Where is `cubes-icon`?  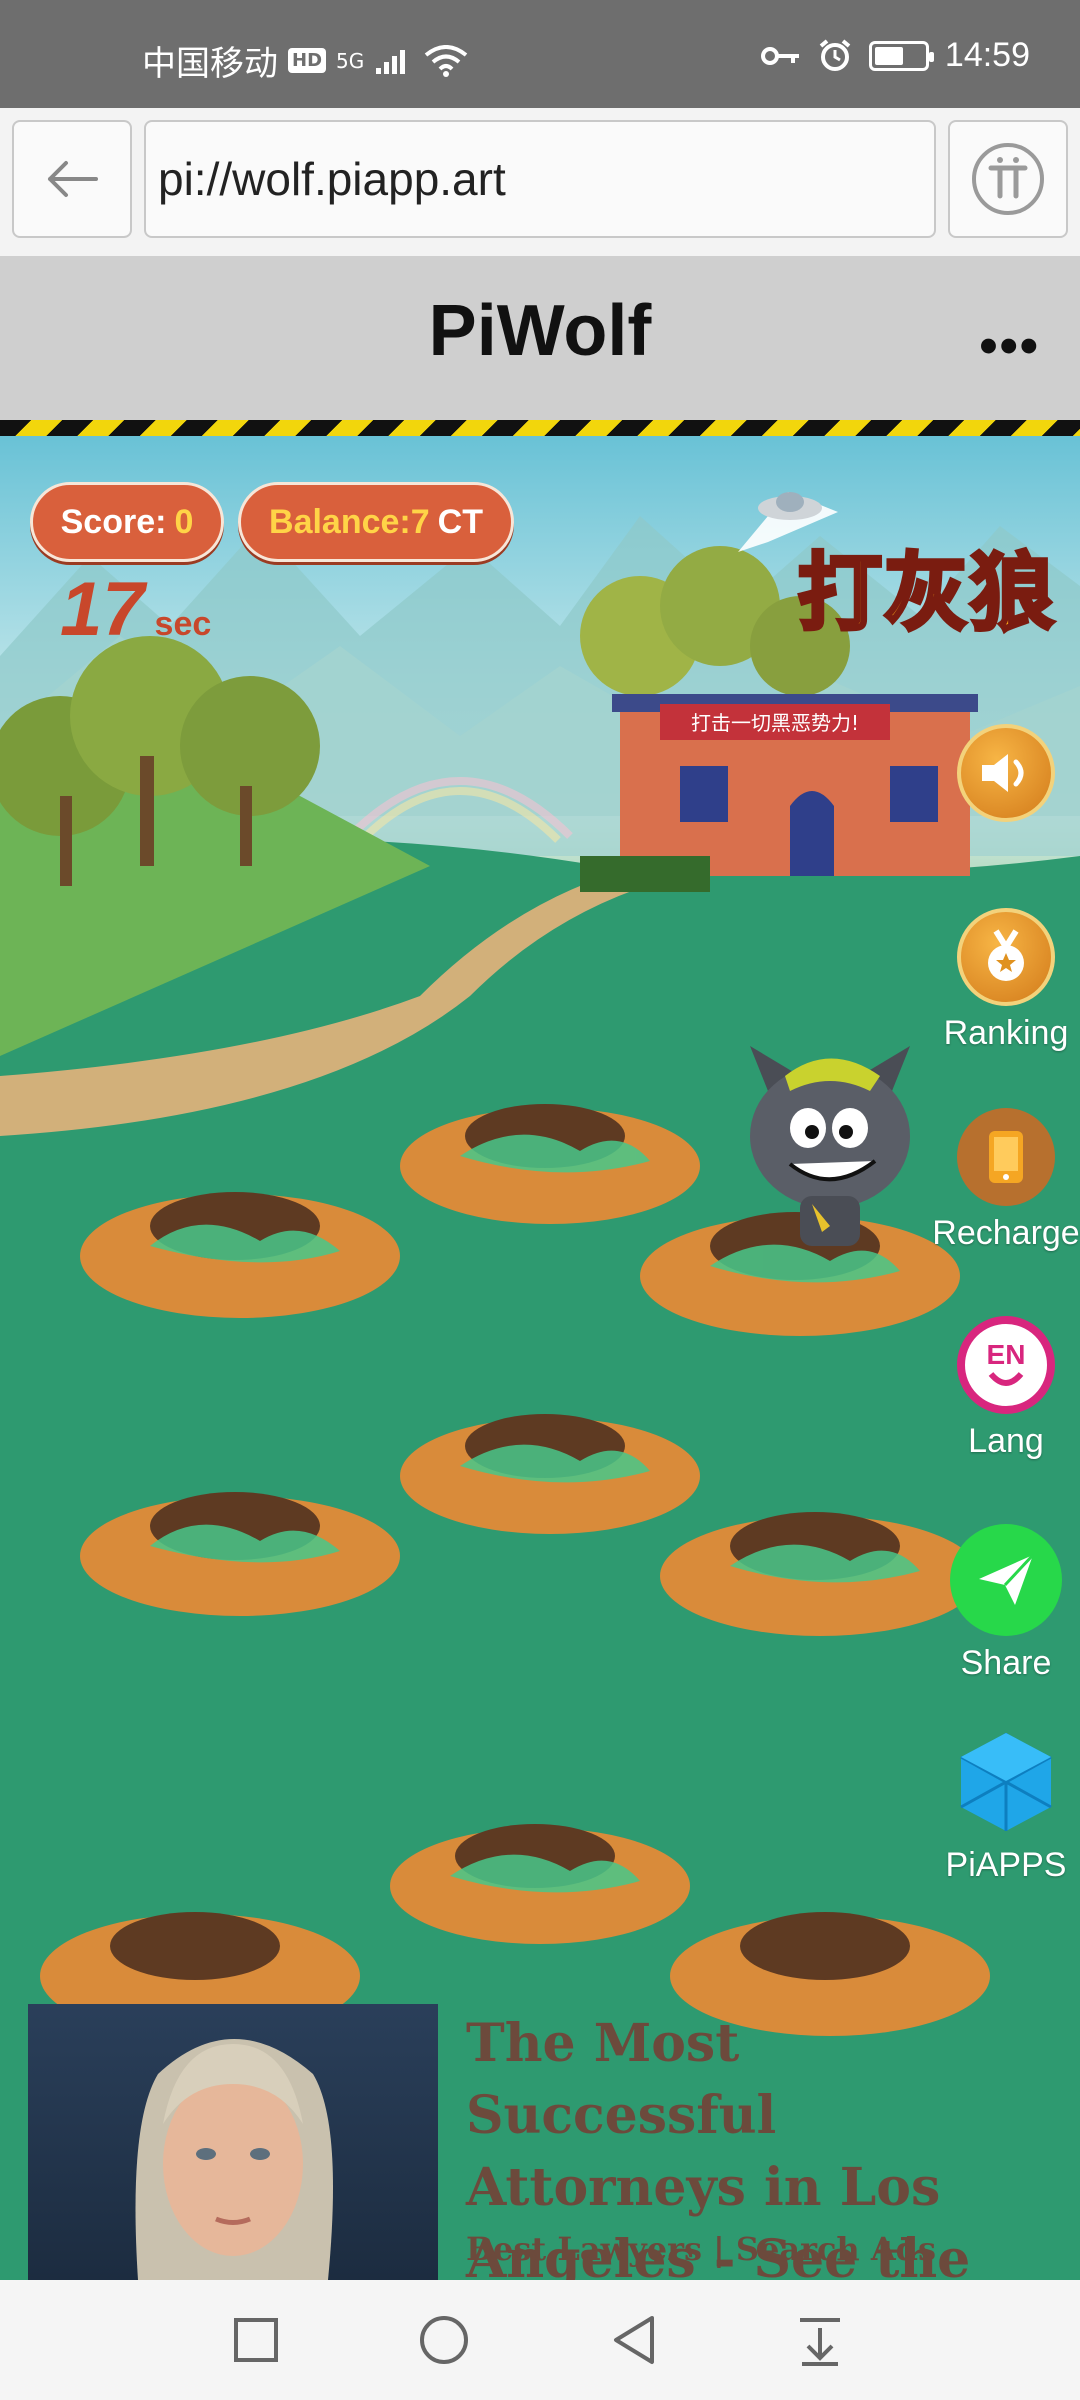 cubes-icon is located at coordinates (1006, 1782).